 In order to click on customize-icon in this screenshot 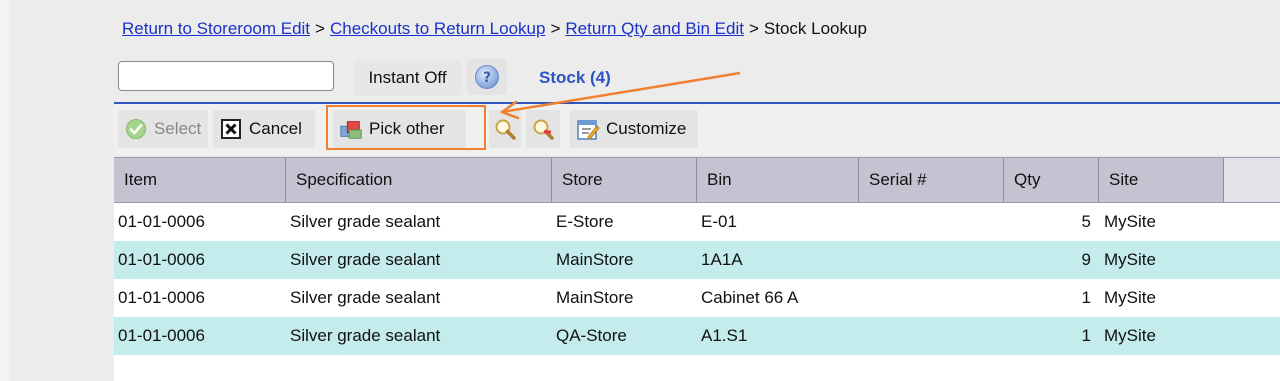, I will do `click(588, 129)`.